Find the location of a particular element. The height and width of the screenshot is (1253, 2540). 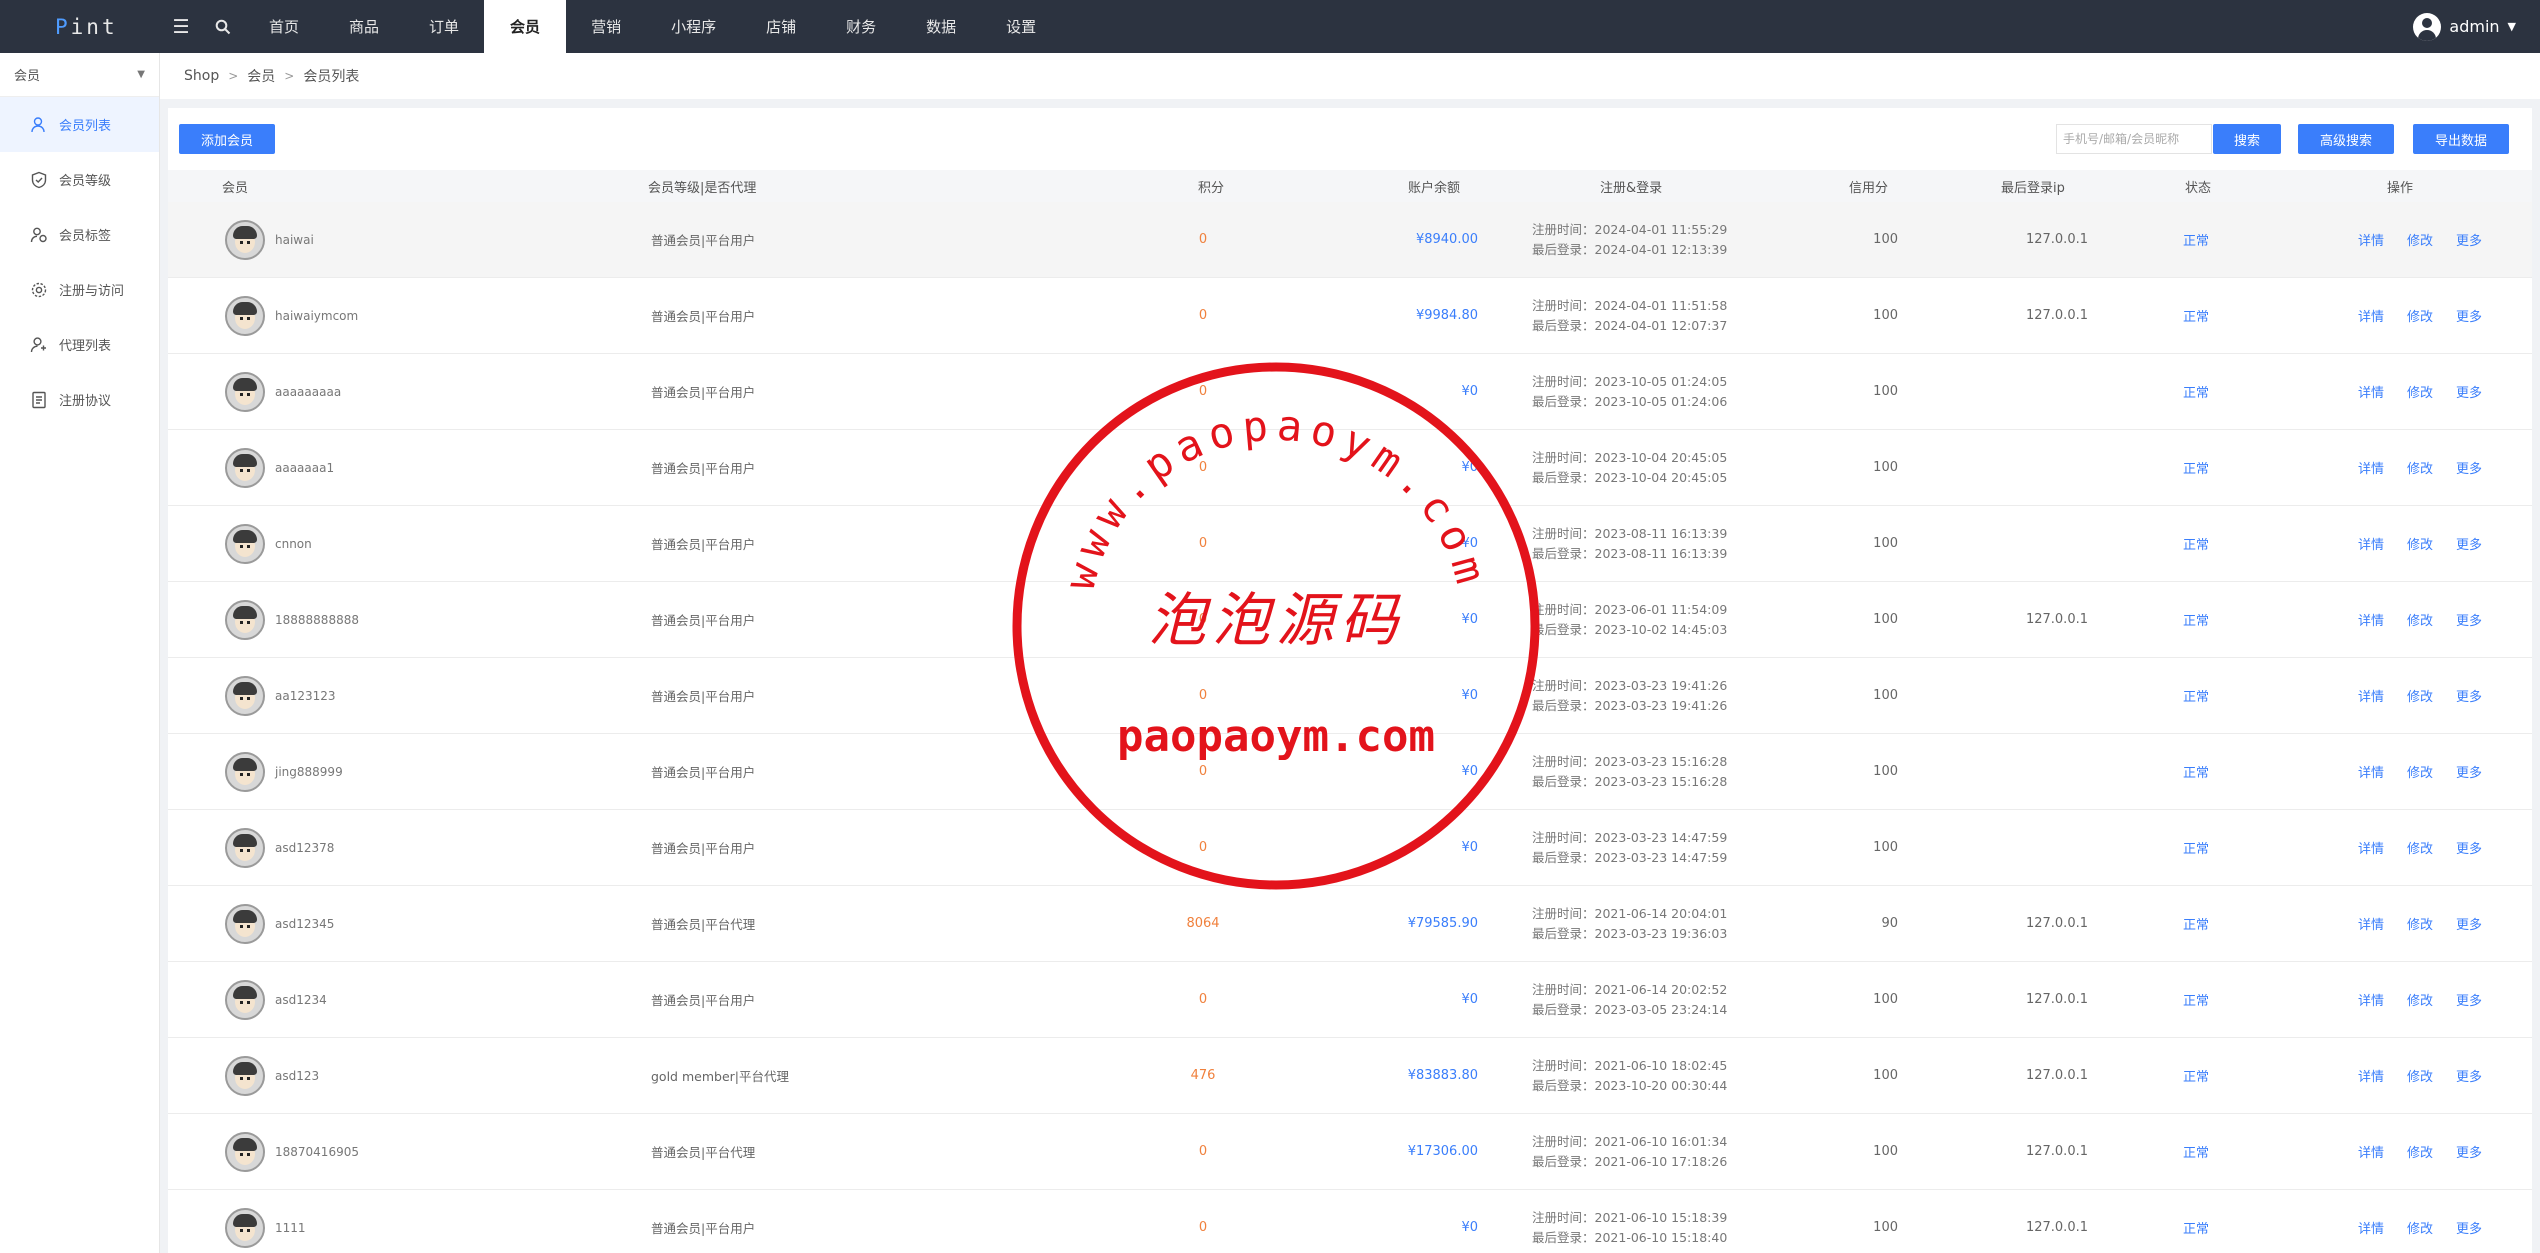

sidebar-section-select: 会员 ▼ is located at coordinates (79, 75).